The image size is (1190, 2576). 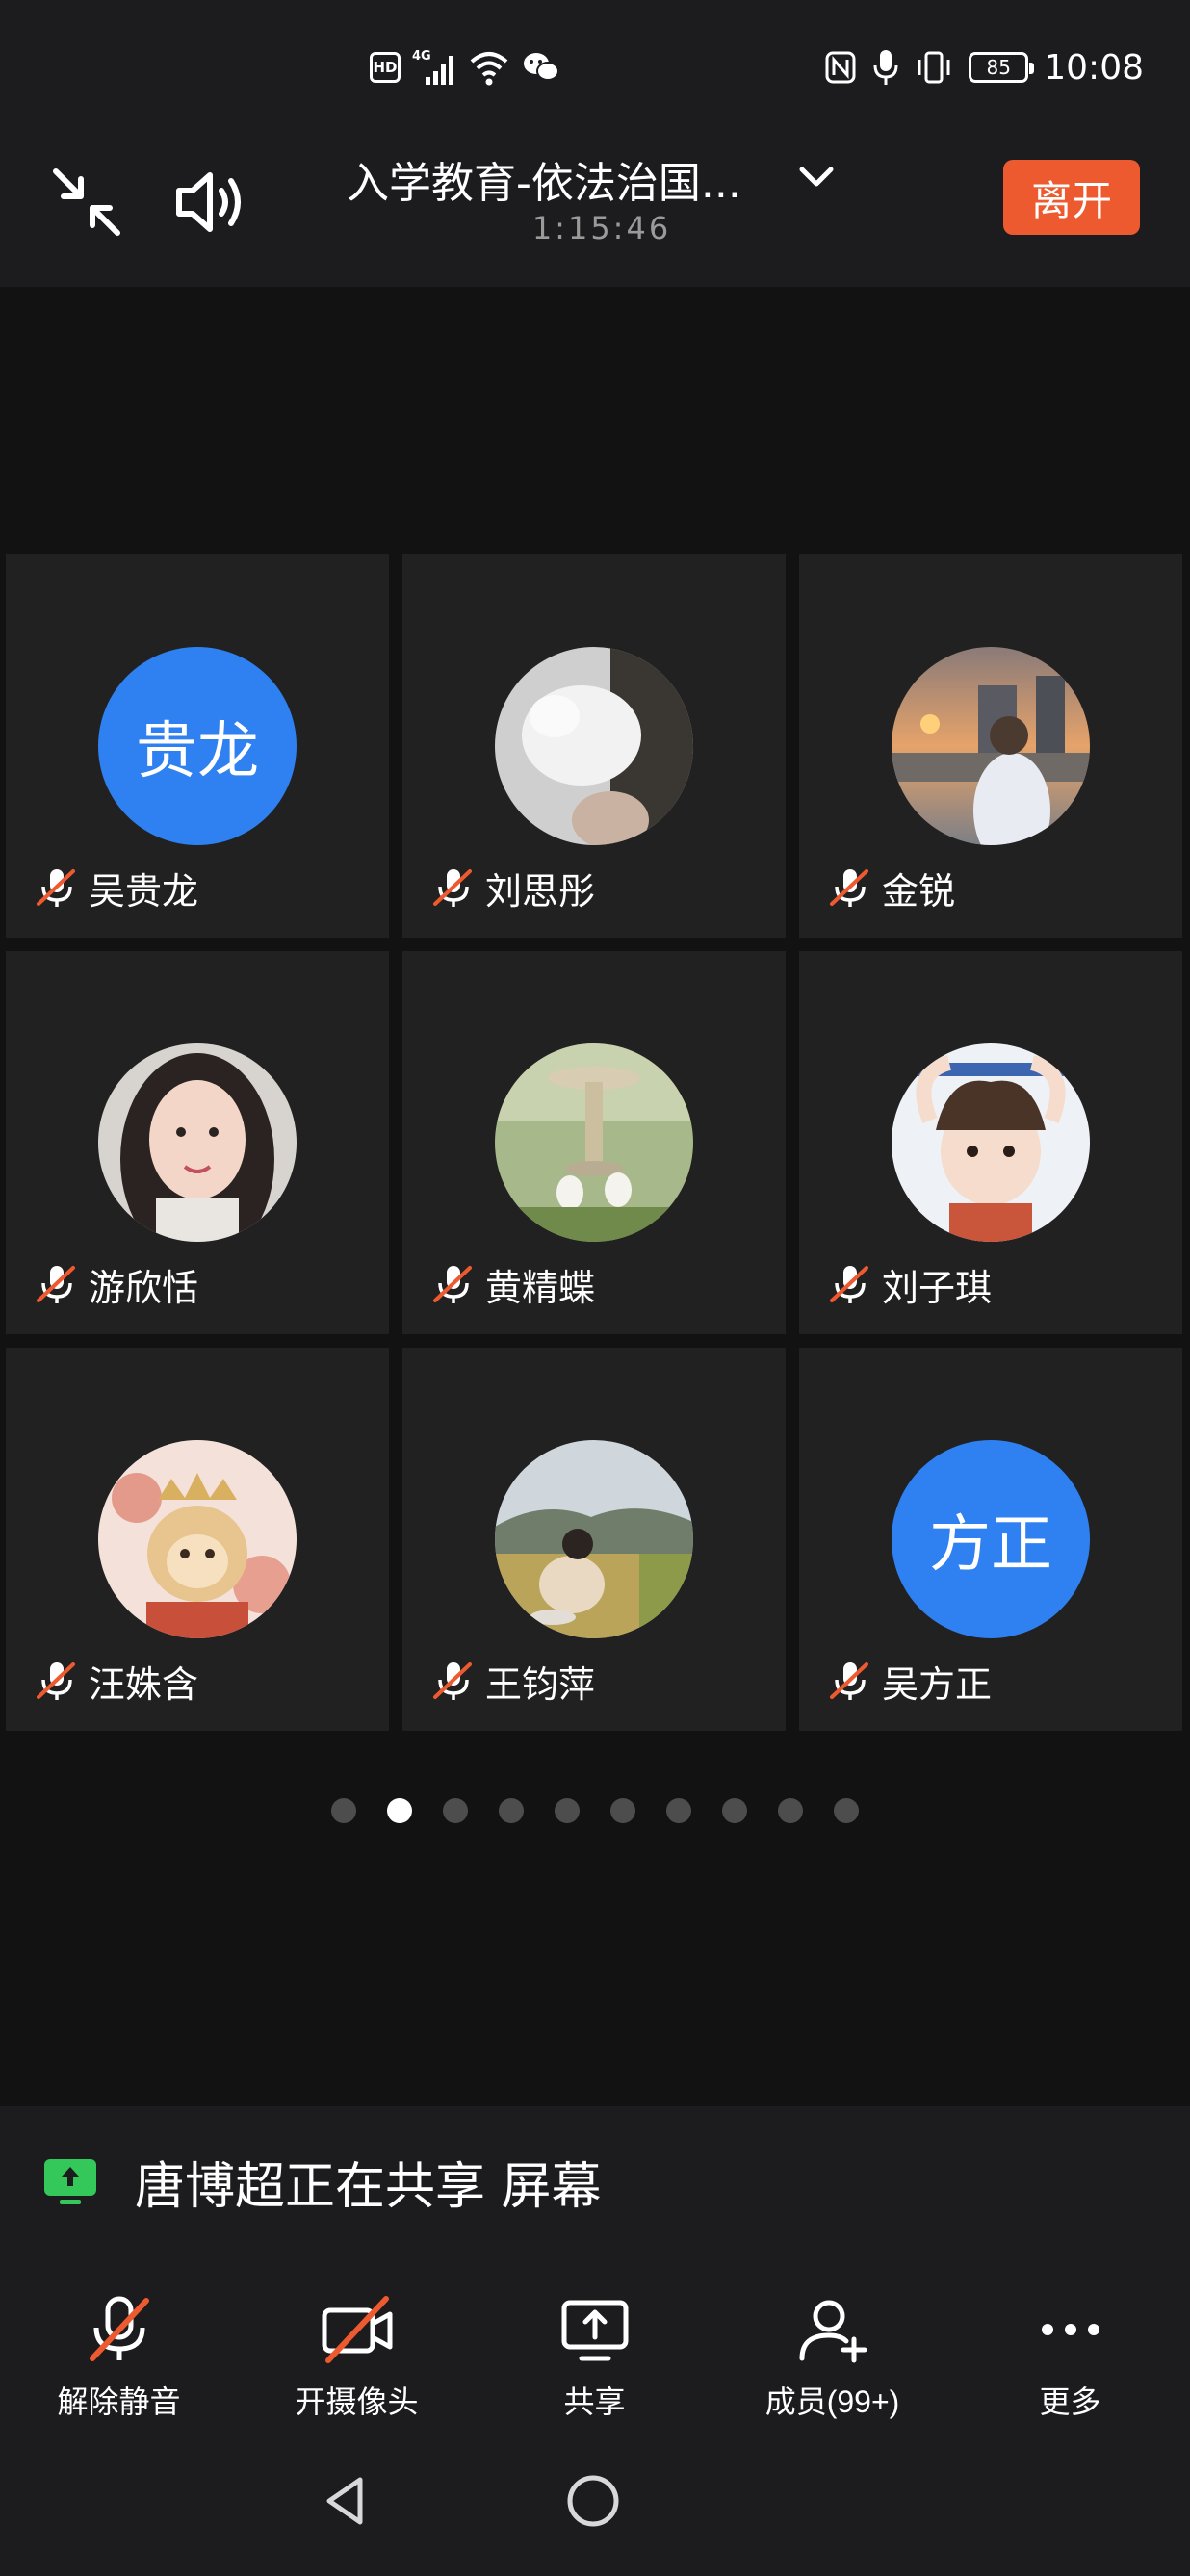 I want to click on more-button: 更多, so click(x=1070, y=2352).